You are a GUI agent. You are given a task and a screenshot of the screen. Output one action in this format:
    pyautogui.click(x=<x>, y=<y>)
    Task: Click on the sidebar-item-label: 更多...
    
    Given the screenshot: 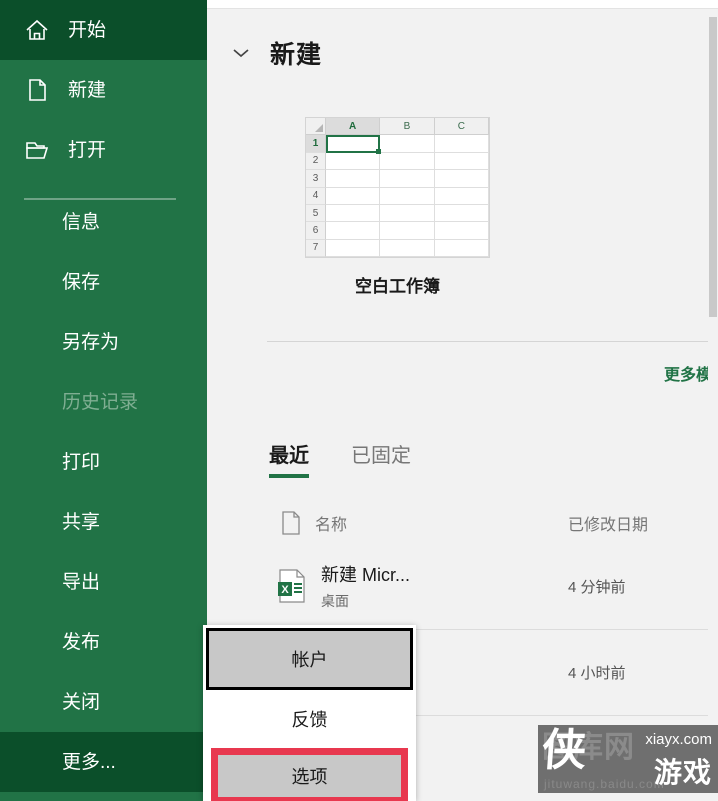 What is the action you would take?
    pyautogui.click(x=89, y=762)
    